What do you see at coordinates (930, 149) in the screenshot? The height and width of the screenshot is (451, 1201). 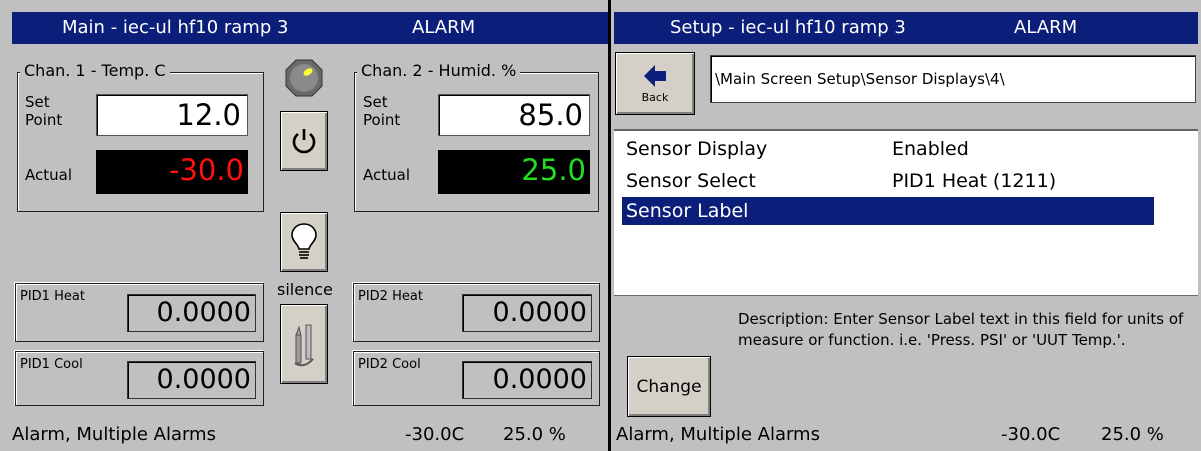 I see `list-item-value: Enabled` at bounding box center [930, 149].